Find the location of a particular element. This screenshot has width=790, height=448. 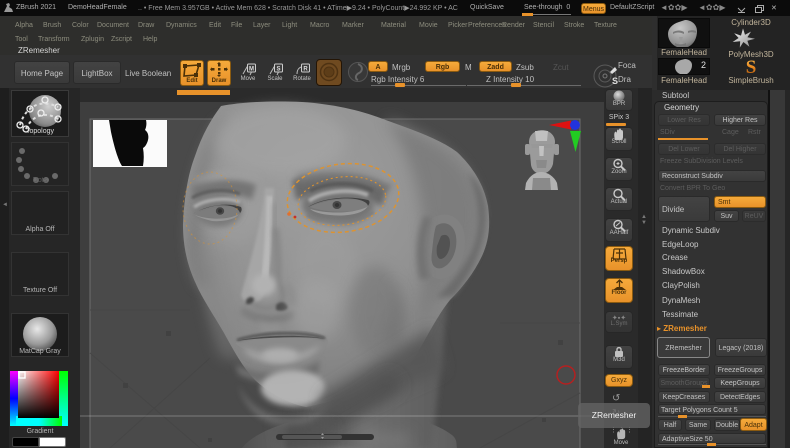

svg-text: R is located at coordinates (305, 70).